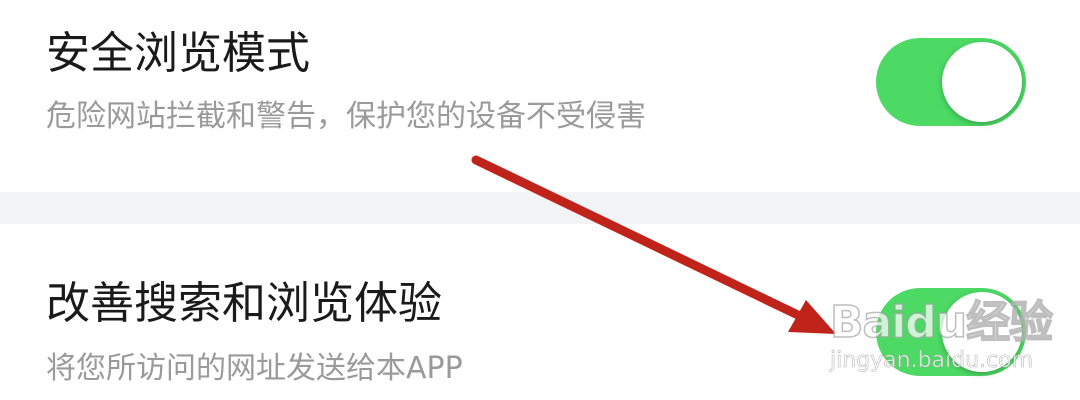 This screenshot has width=1080, height=400. What do you see at coordinates (244, 303) in the screenshot?
I see `setting-title: 改善搜索和浏览体验` at bounding box center [244, 303].